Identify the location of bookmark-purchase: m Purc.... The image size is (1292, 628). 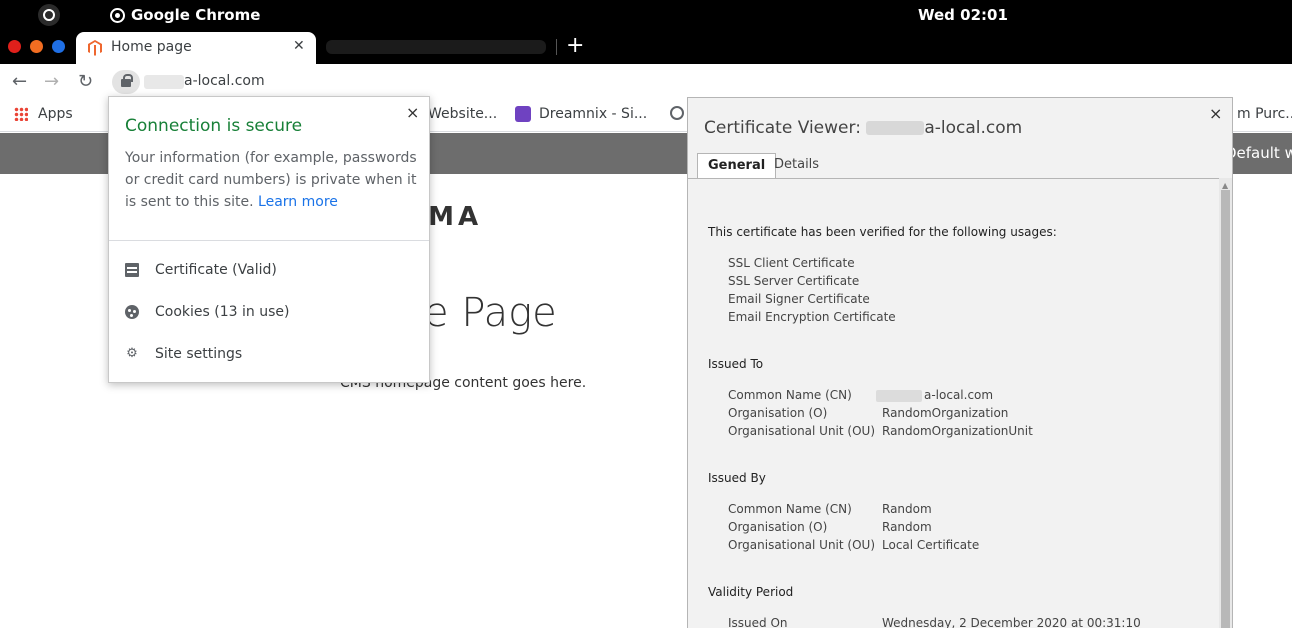
(1264, 114).